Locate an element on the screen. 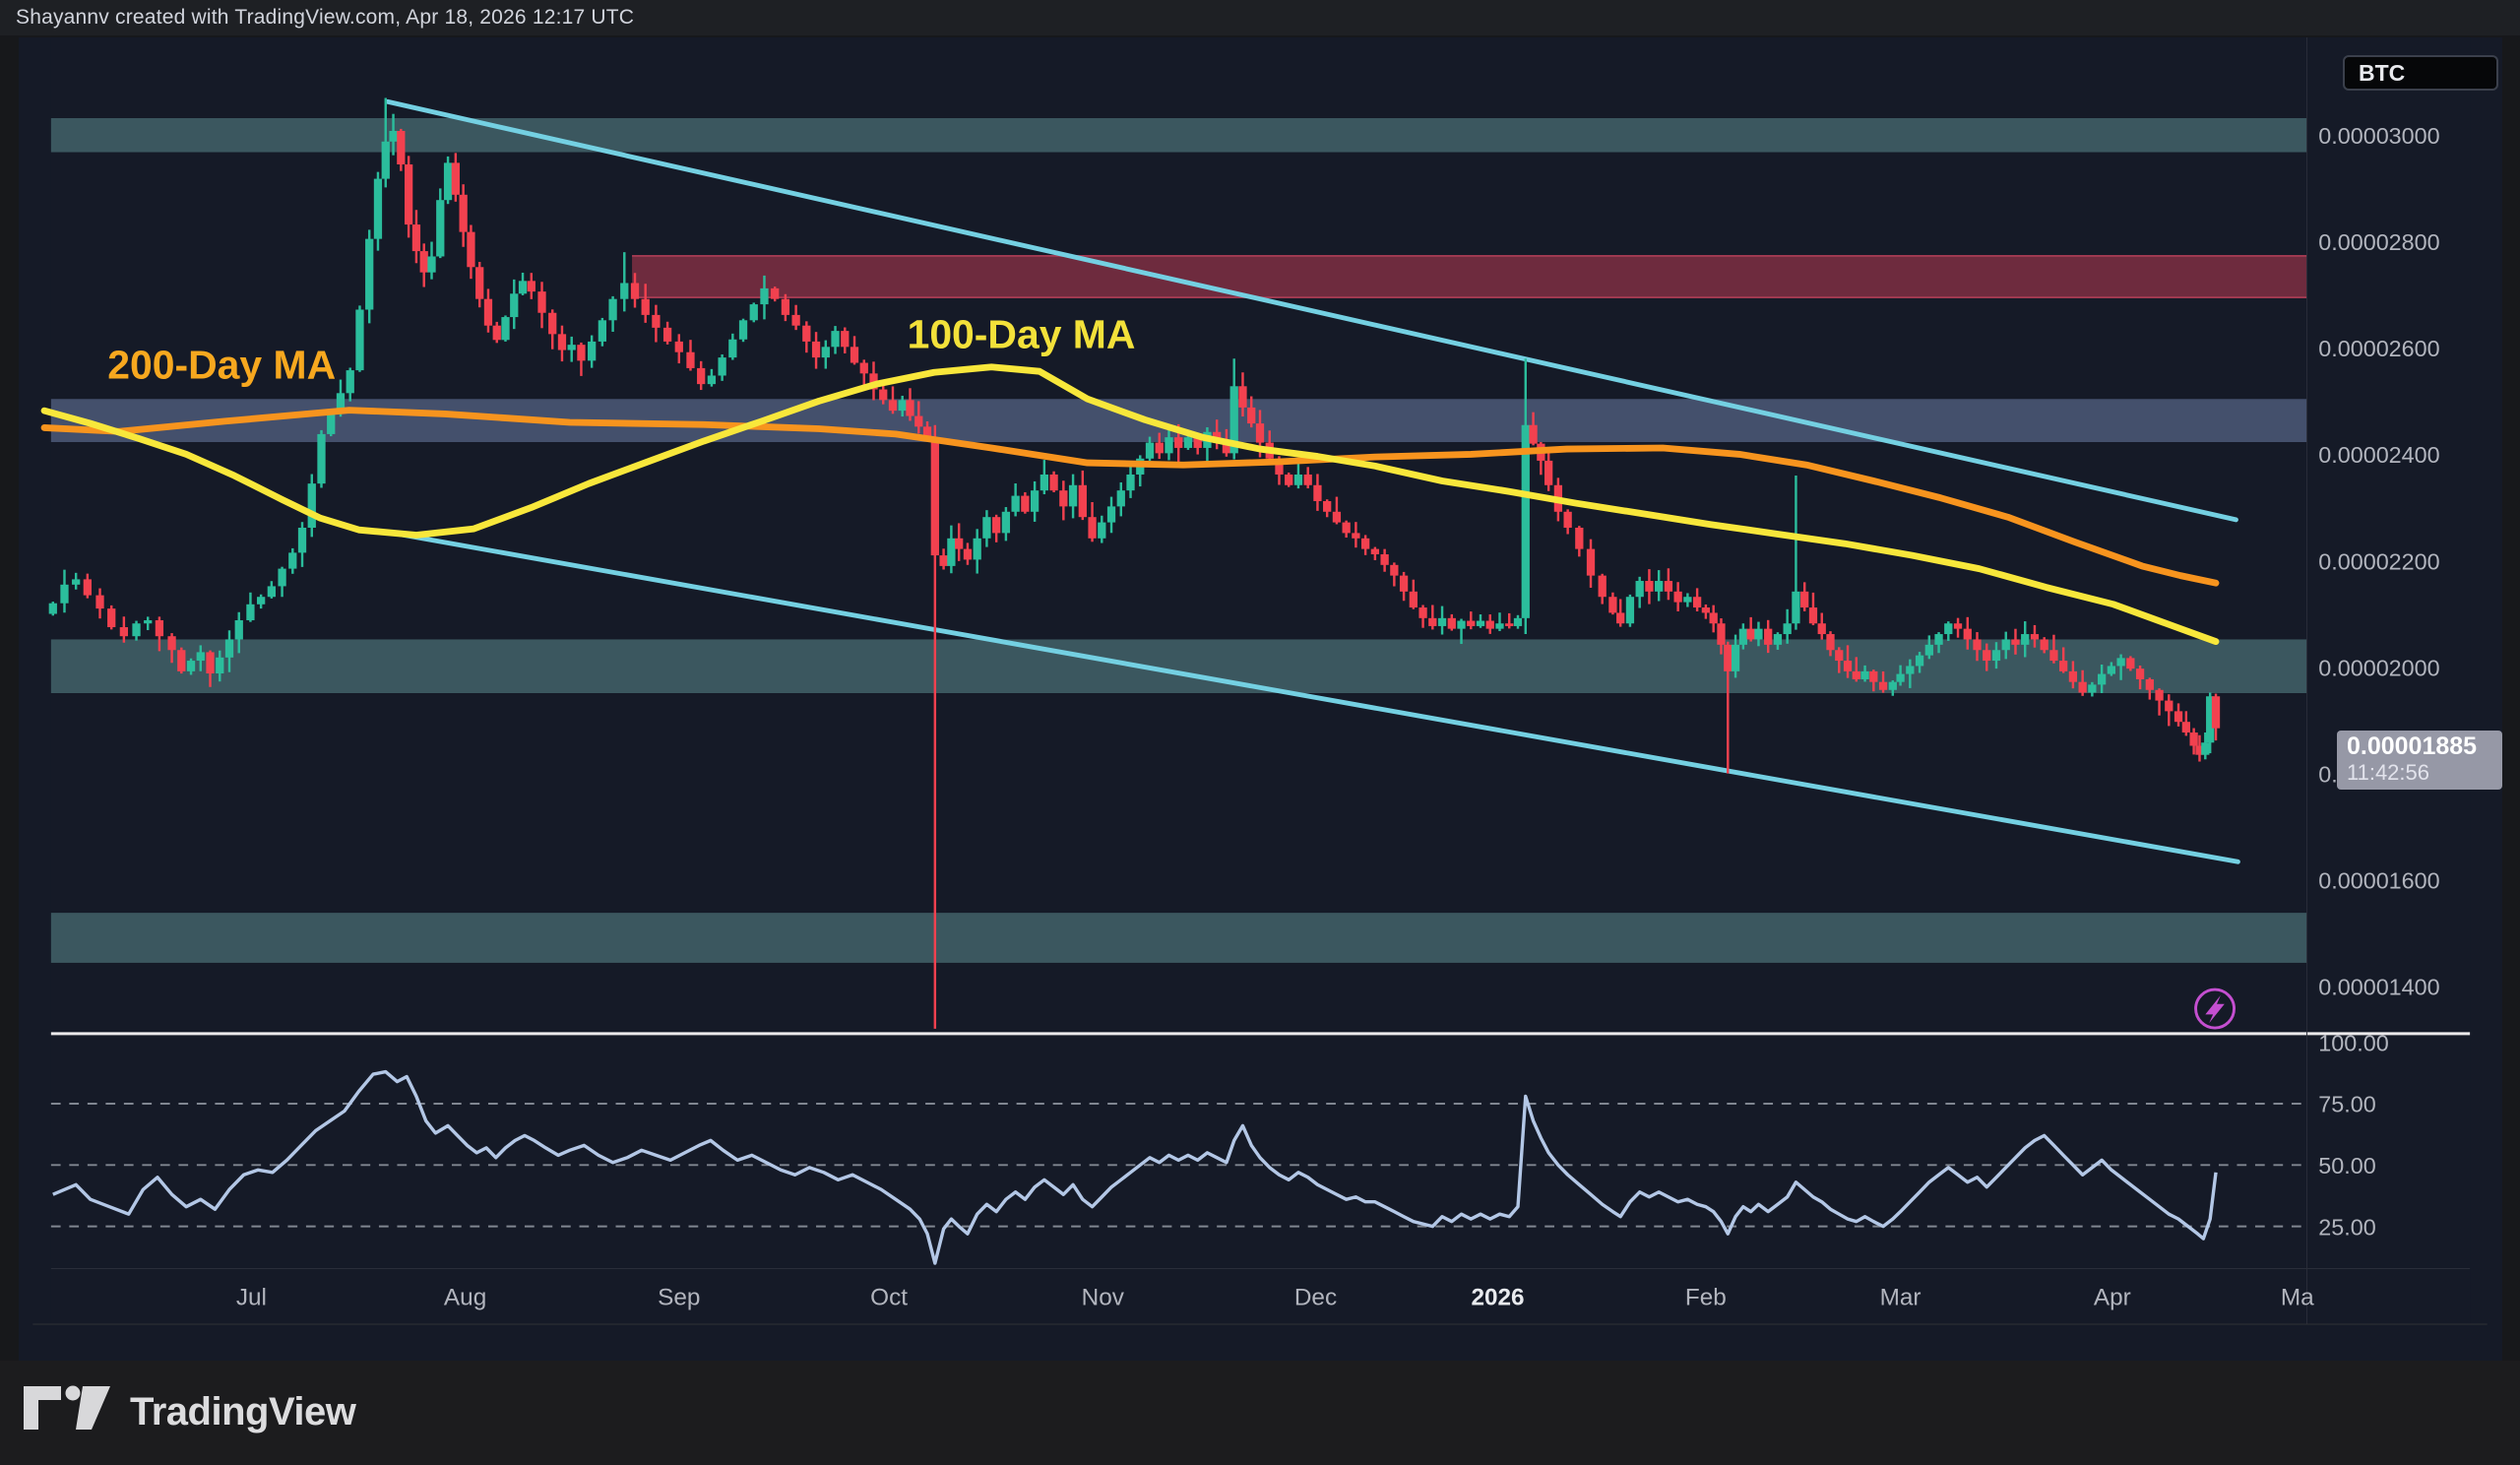 This screenshot has width=2520, height=1465. tradingview-logo: TradingView is located at coordinates (189, 1411).